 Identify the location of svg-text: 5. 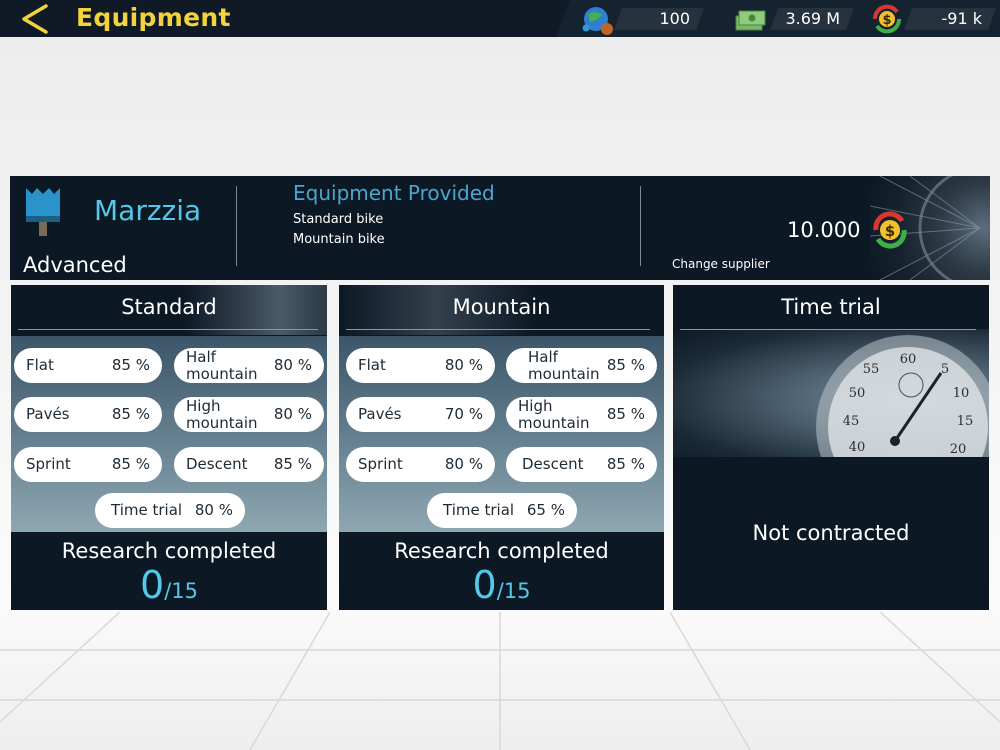
(945, 369).